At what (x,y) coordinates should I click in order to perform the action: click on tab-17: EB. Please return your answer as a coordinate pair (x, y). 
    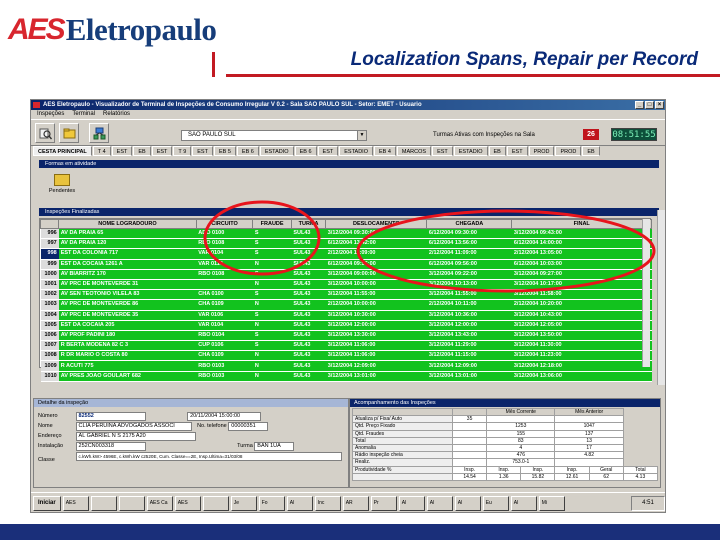
    Looking at the image, I should click on (497, 151).